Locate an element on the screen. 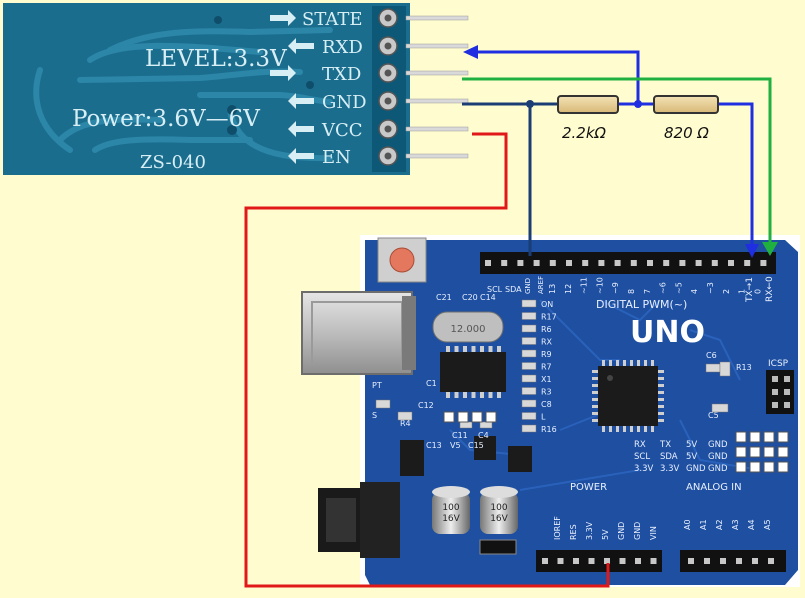  icsp-label: ICSP is located at coordinates (778, 364).